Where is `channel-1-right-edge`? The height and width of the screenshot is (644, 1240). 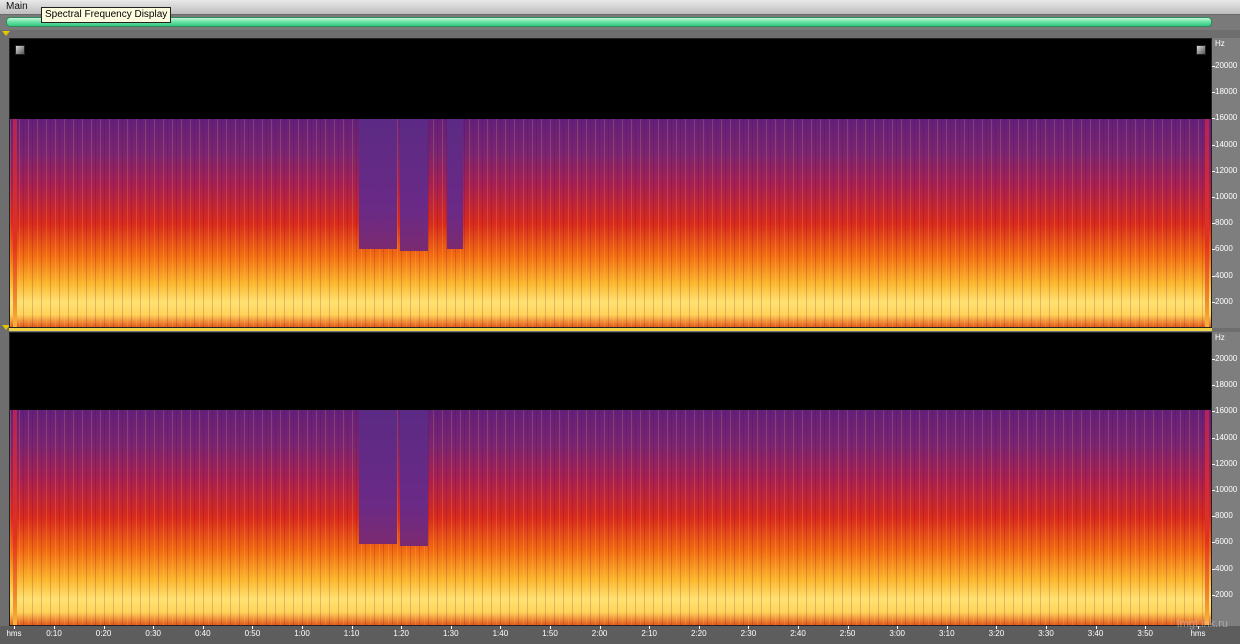
channel-1-right-edge is located at coordinates (1207, 223).